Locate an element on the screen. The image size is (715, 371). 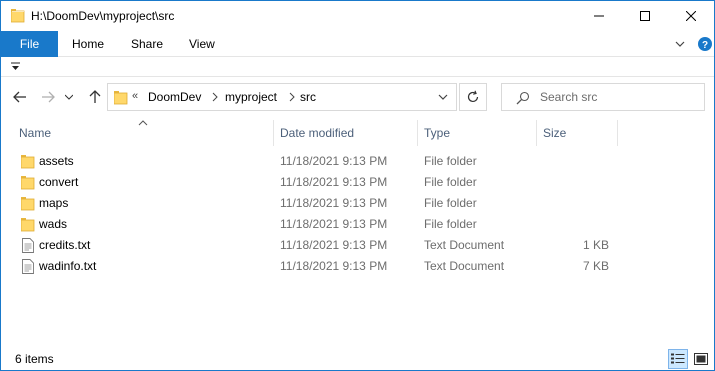
file-size: 1 KB is located at coordinates (595, 245).